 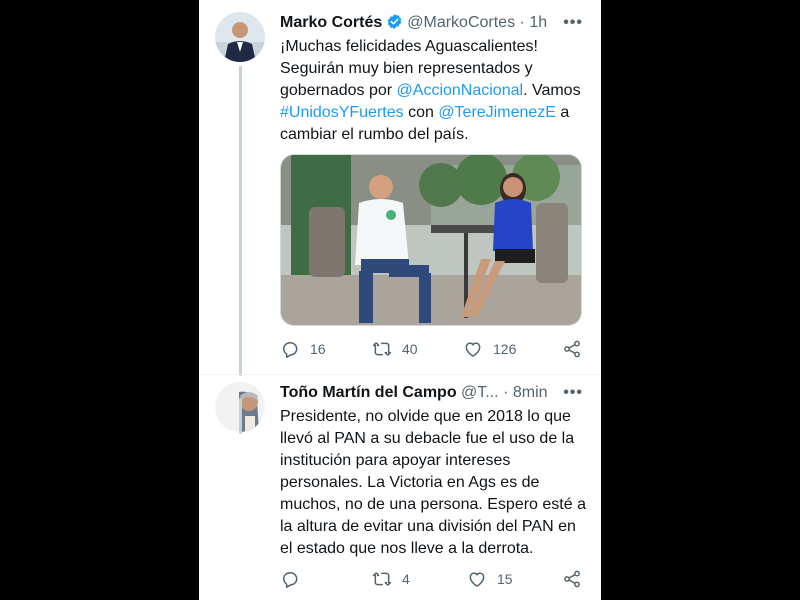 I want to click on tweet-header: Toño Martín del Campo @T... · 8min •••, so click(x=435, y=393).